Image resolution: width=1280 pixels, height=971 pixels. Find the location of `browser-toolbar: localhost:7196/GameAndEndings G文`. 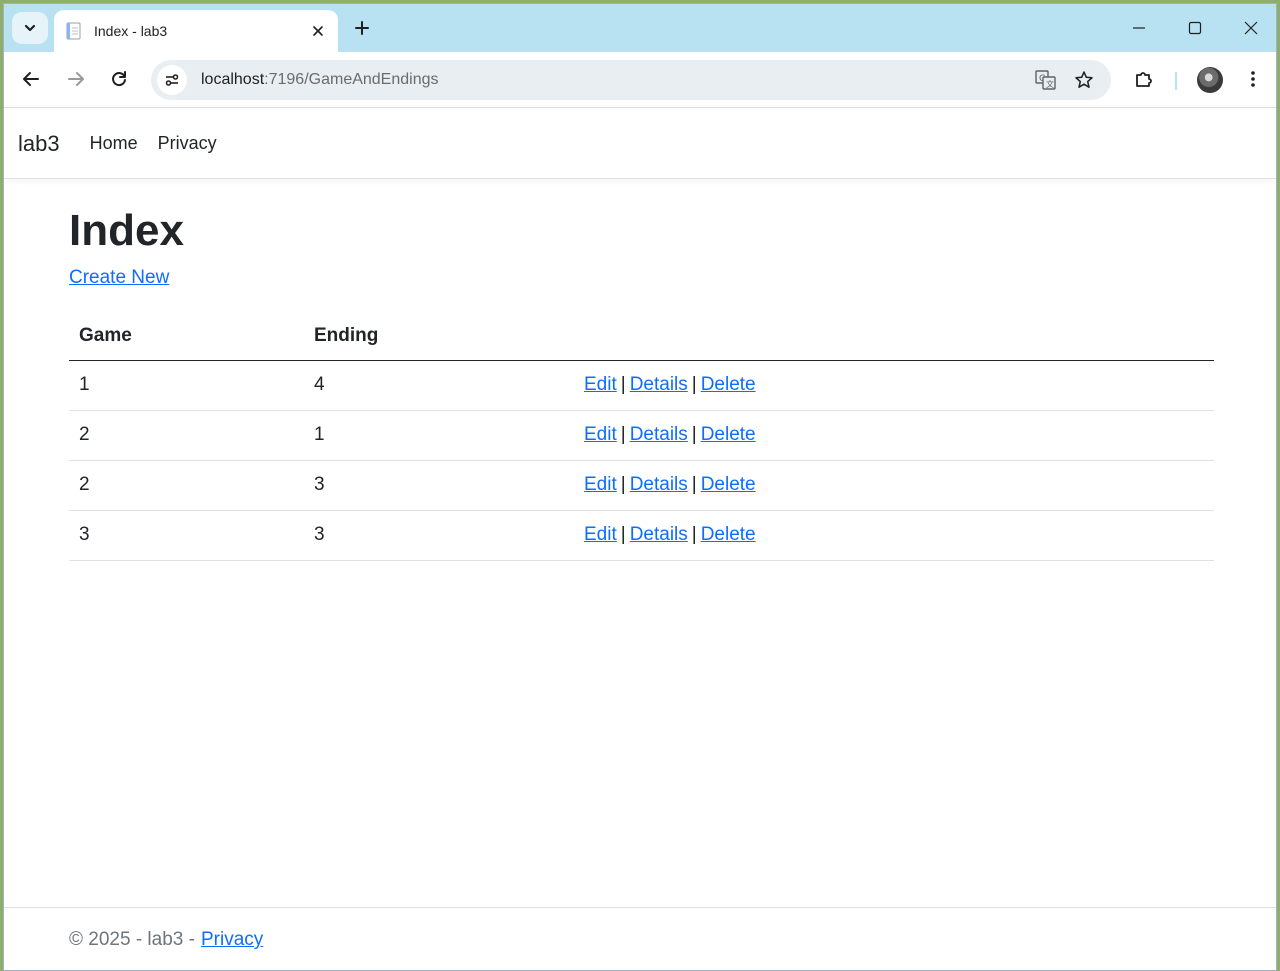

browser-toolbar: localhost:7196/GameAndEndings G文 is located at coordinates (640, 80).